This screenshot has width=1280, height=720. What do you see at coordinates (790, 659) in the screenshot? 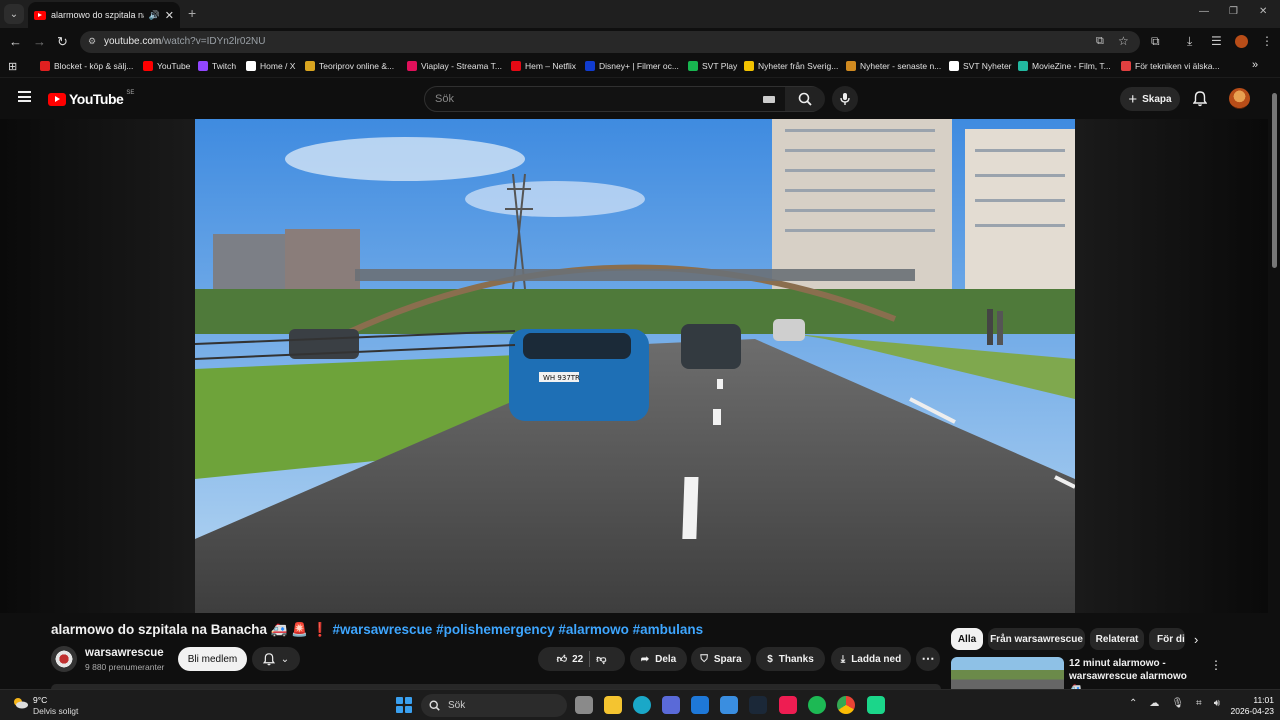
I see `thanks-button: $ Thanks` at bounding box center [790, 659].